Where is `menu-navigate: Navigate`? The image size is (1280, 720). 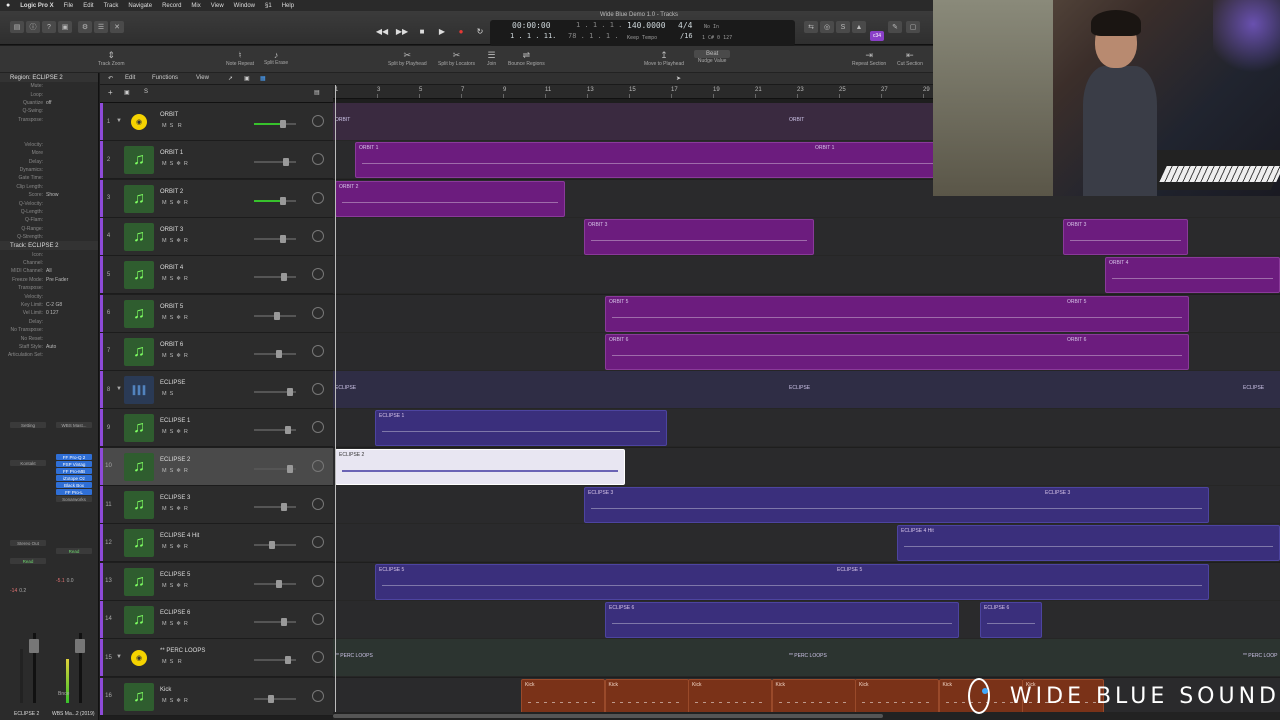 menu-navigate: Navigate is located at coordinates (140, 6).